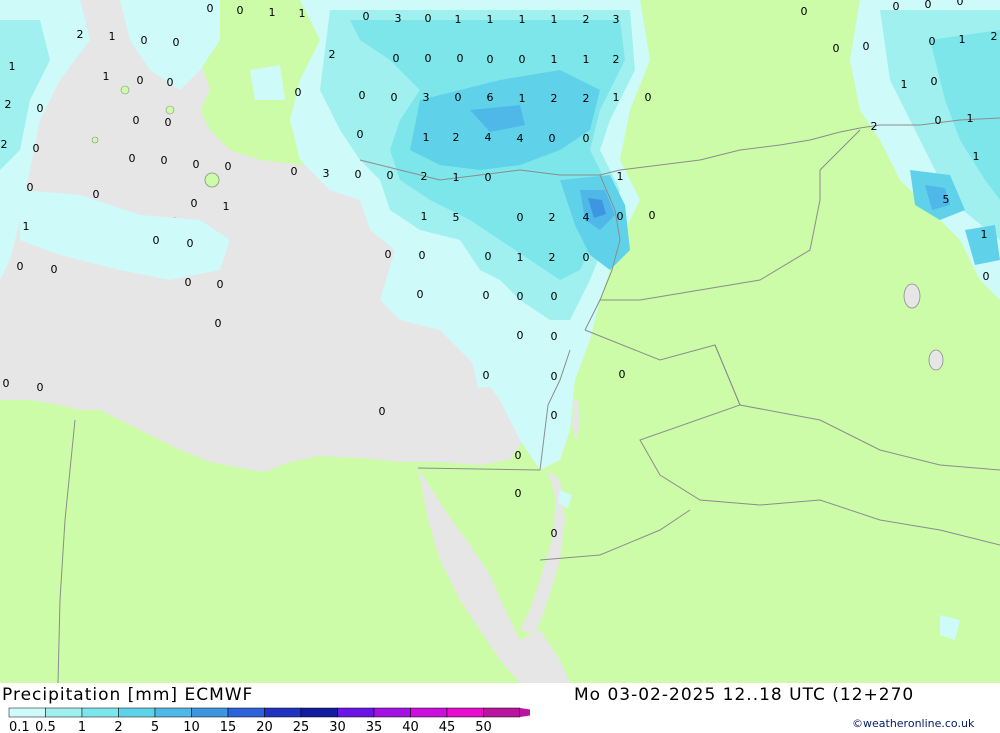  Describe the element at coordinates (946, 199) in the screenshot. I see `precipitation-value: 5` at that location.